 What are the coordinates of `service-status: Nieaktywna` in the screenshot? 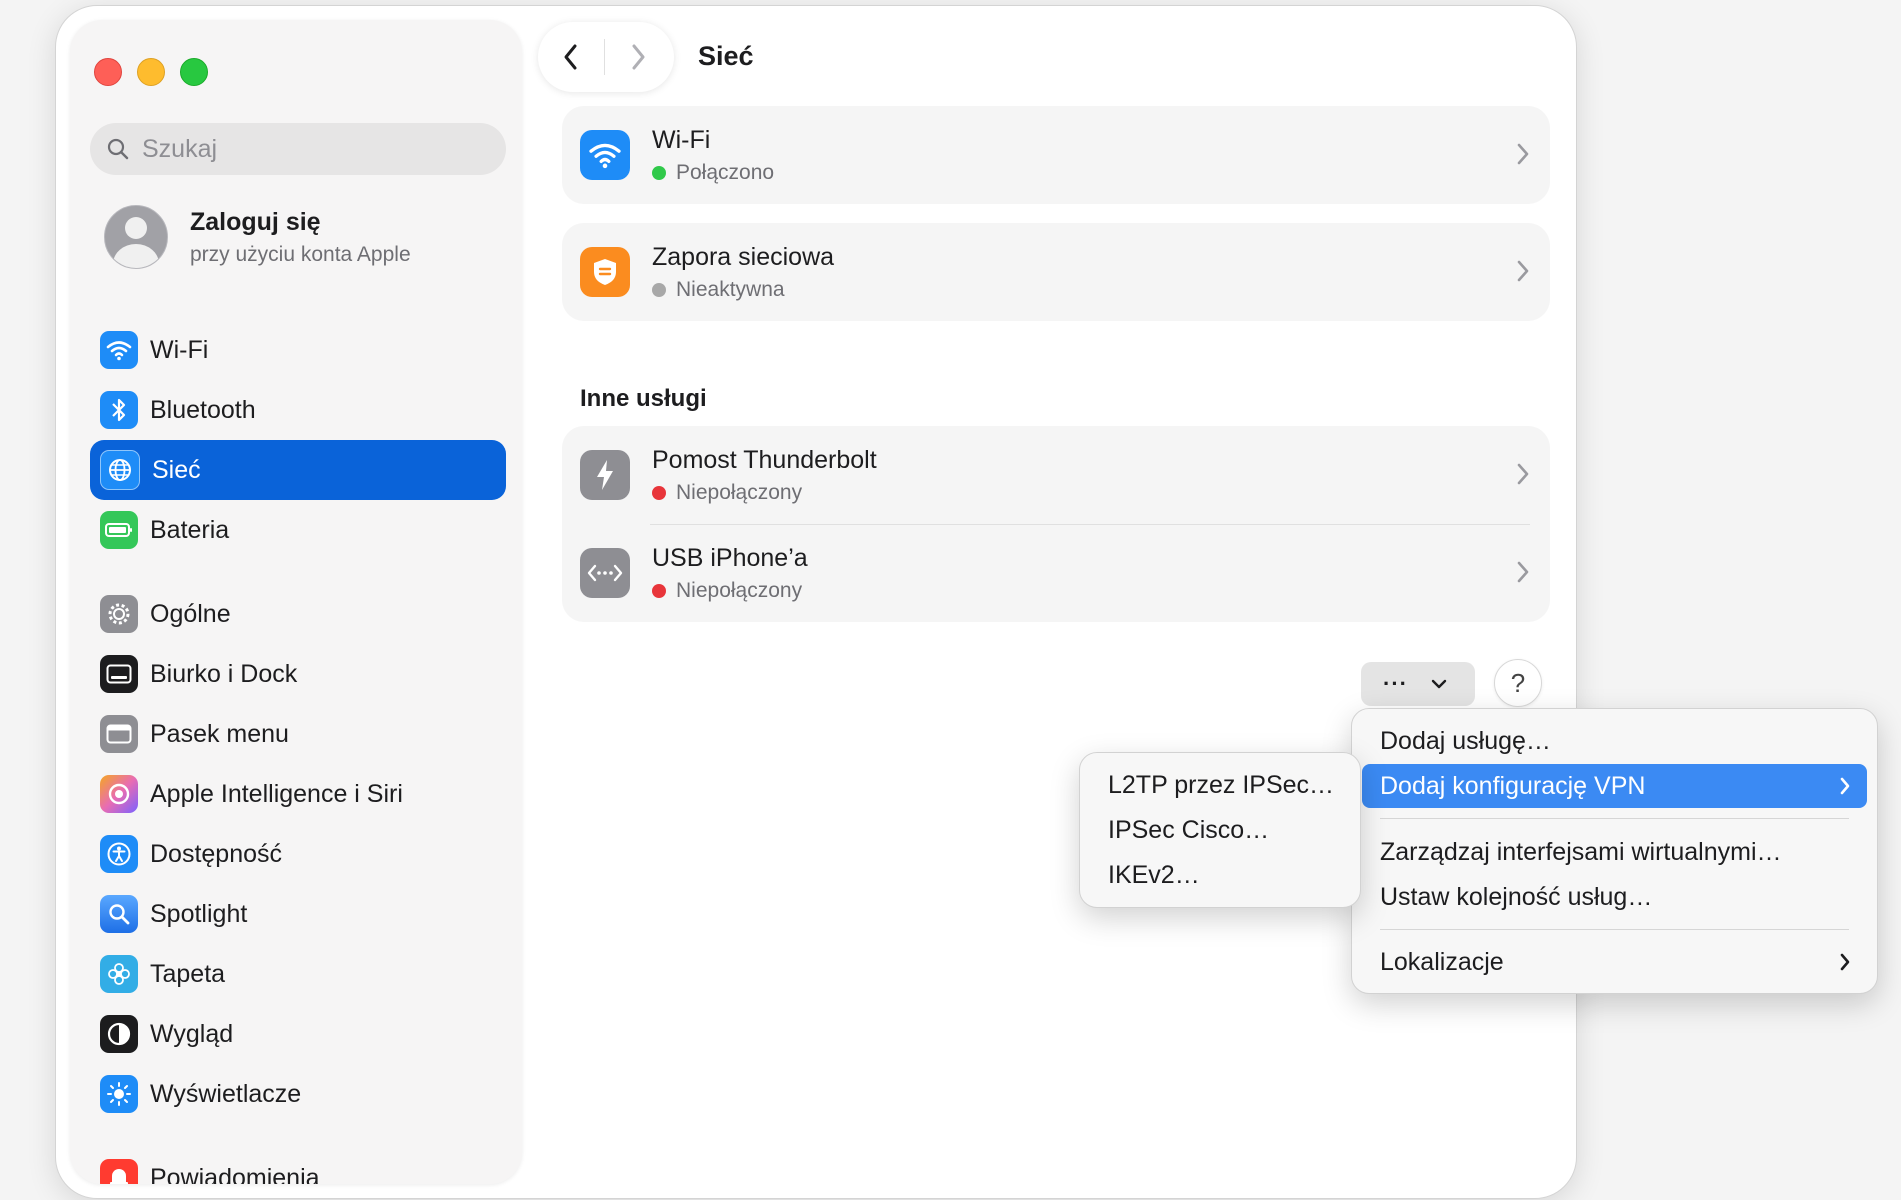 It's located at (743, 290).